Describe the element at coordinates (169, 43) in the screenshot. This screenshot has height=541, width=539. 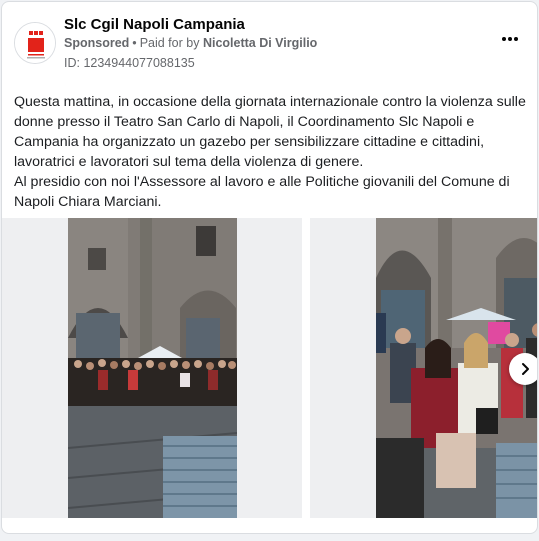
I see `paid-for-prefix: Paid for by` at that location.